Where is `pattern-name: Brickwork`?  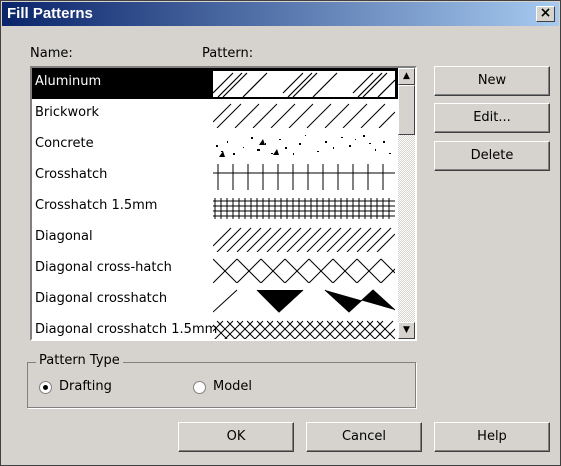
pattern-name: Brickwork is located at coordinates (67, 112).